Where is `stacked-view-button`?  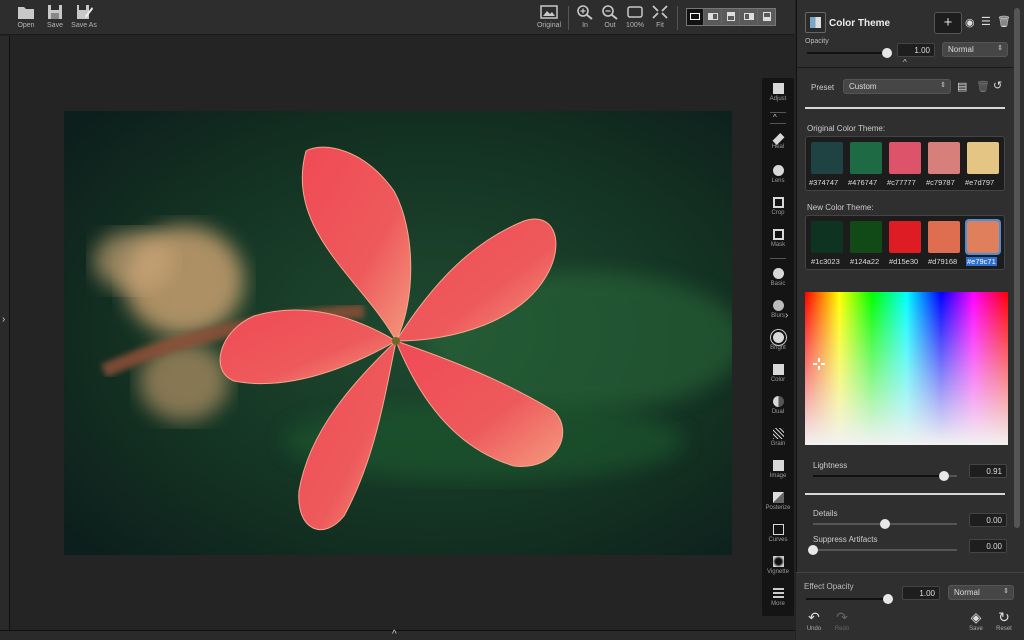
stacked-view-button is located at coordinates (767, 17).